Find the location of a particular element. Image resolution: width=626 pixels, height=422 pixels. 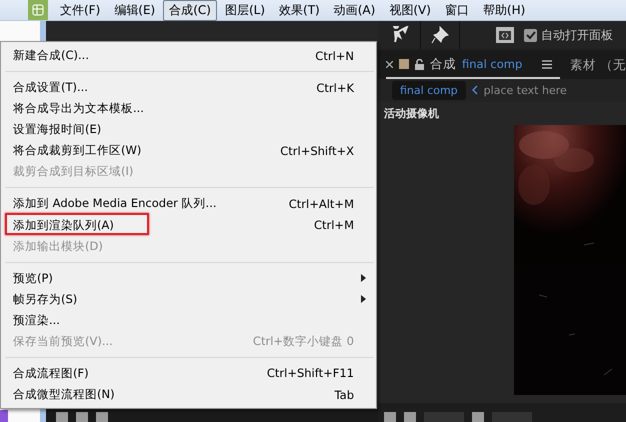

menu-item: 合成流程图(F) Ctrl+Shift+F11 is located at coordinates (188, 373).